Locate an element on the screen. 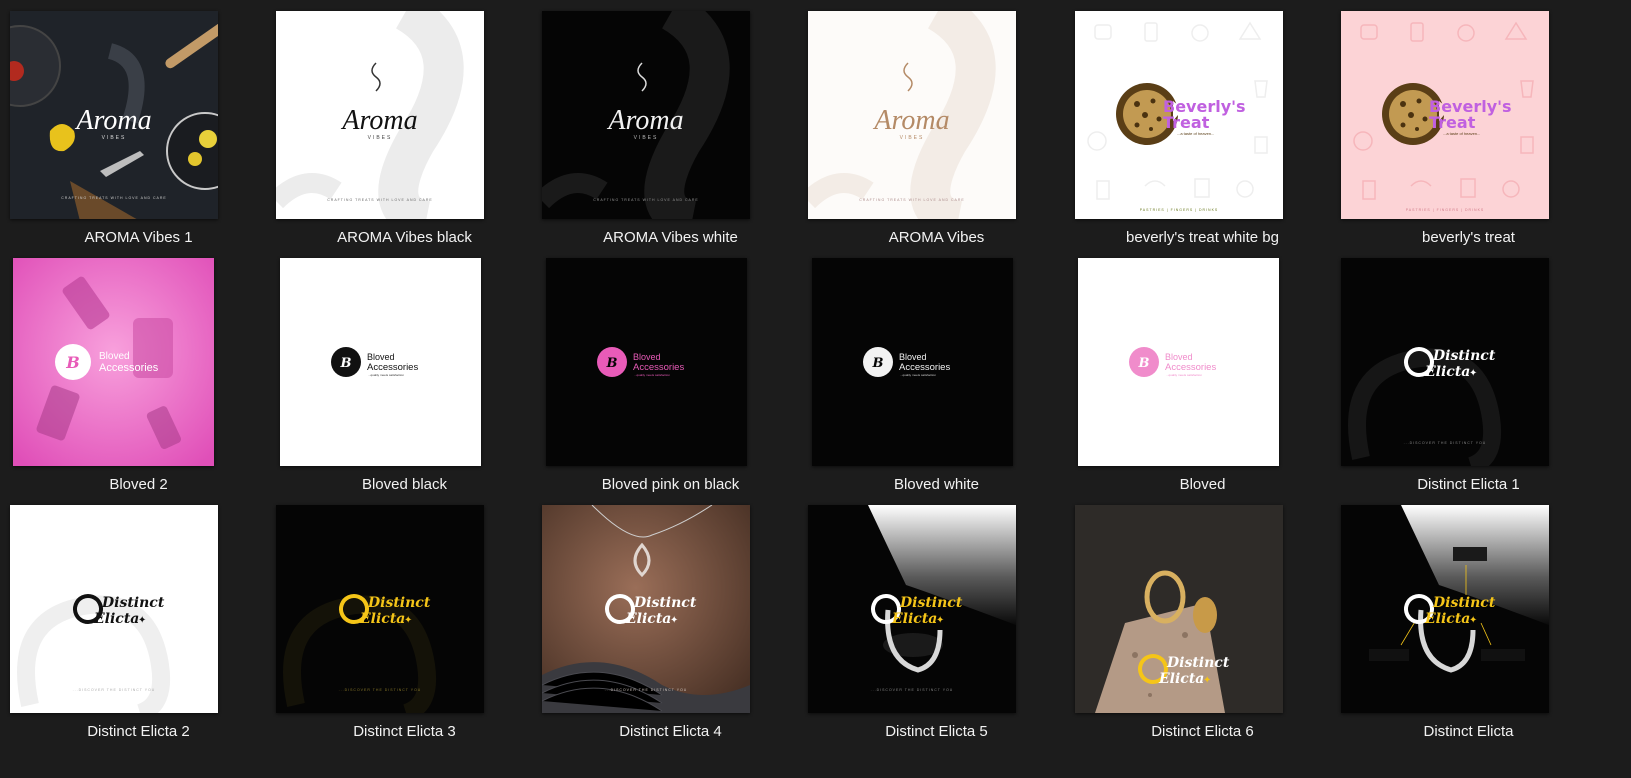  file-name-label: Distinct Elicta 3 is located at coordinates (404, 731).